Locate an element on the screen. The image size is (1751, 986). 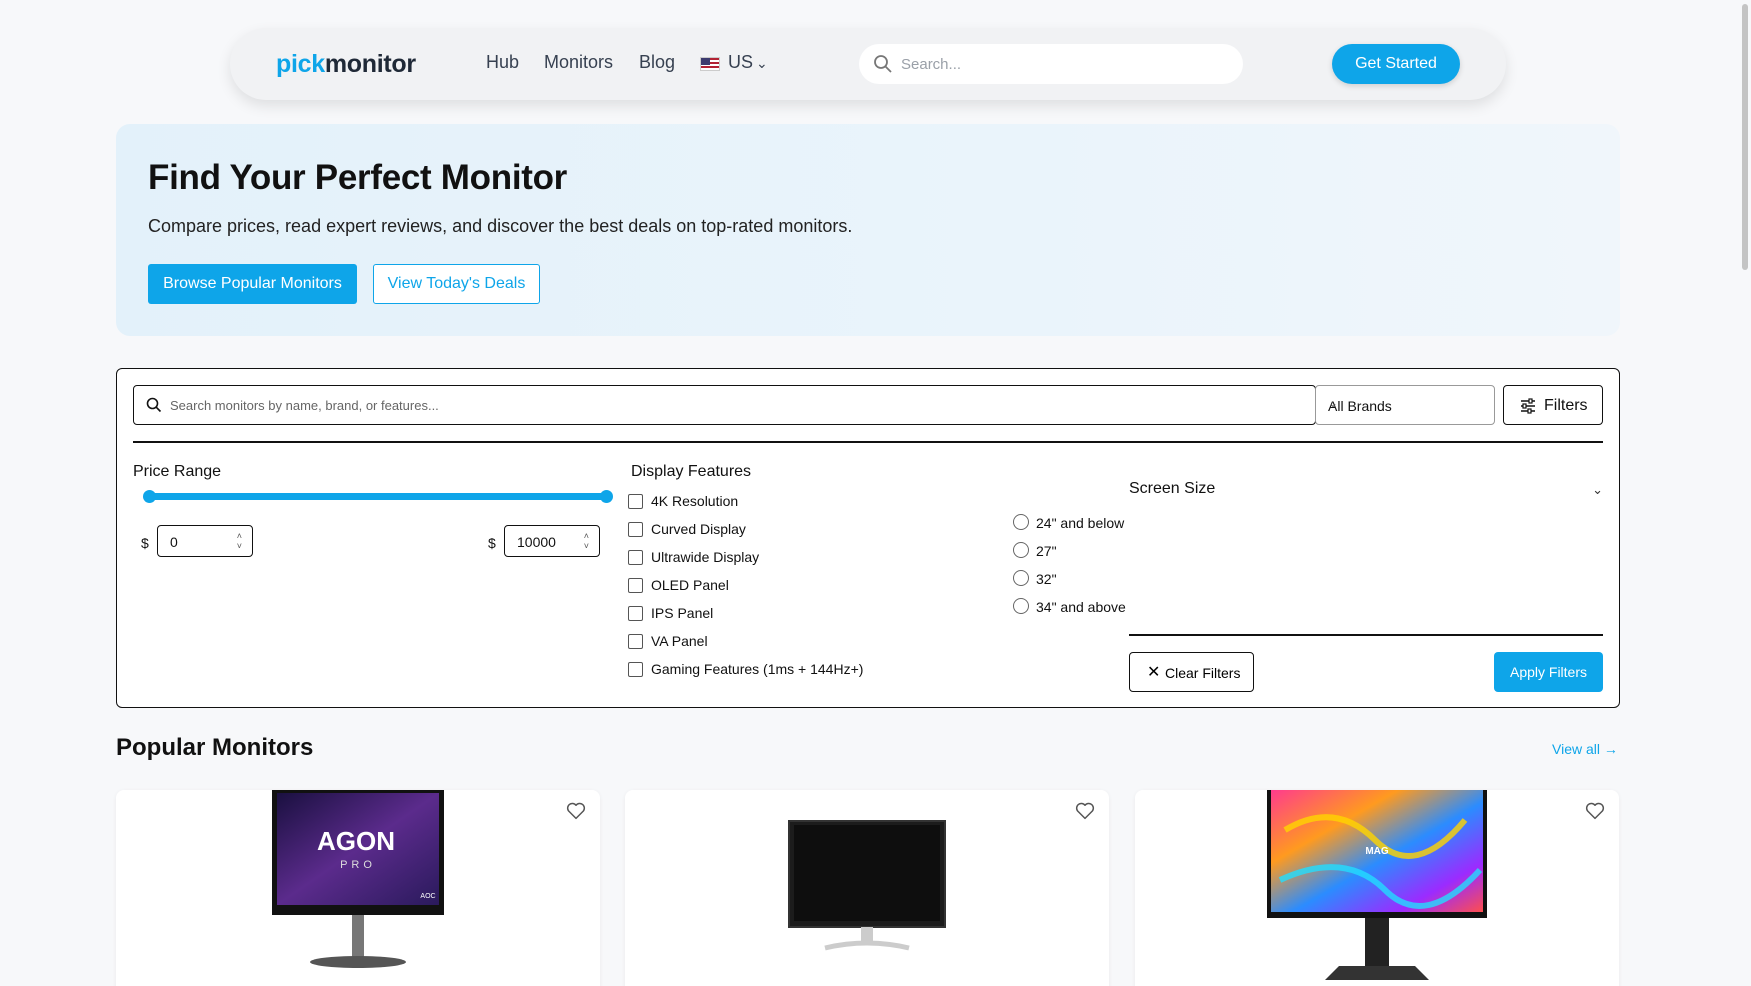
feature-checkbox-label: Gaming Features (1ms + 144Hz+) is located at coordinates (757, 669).